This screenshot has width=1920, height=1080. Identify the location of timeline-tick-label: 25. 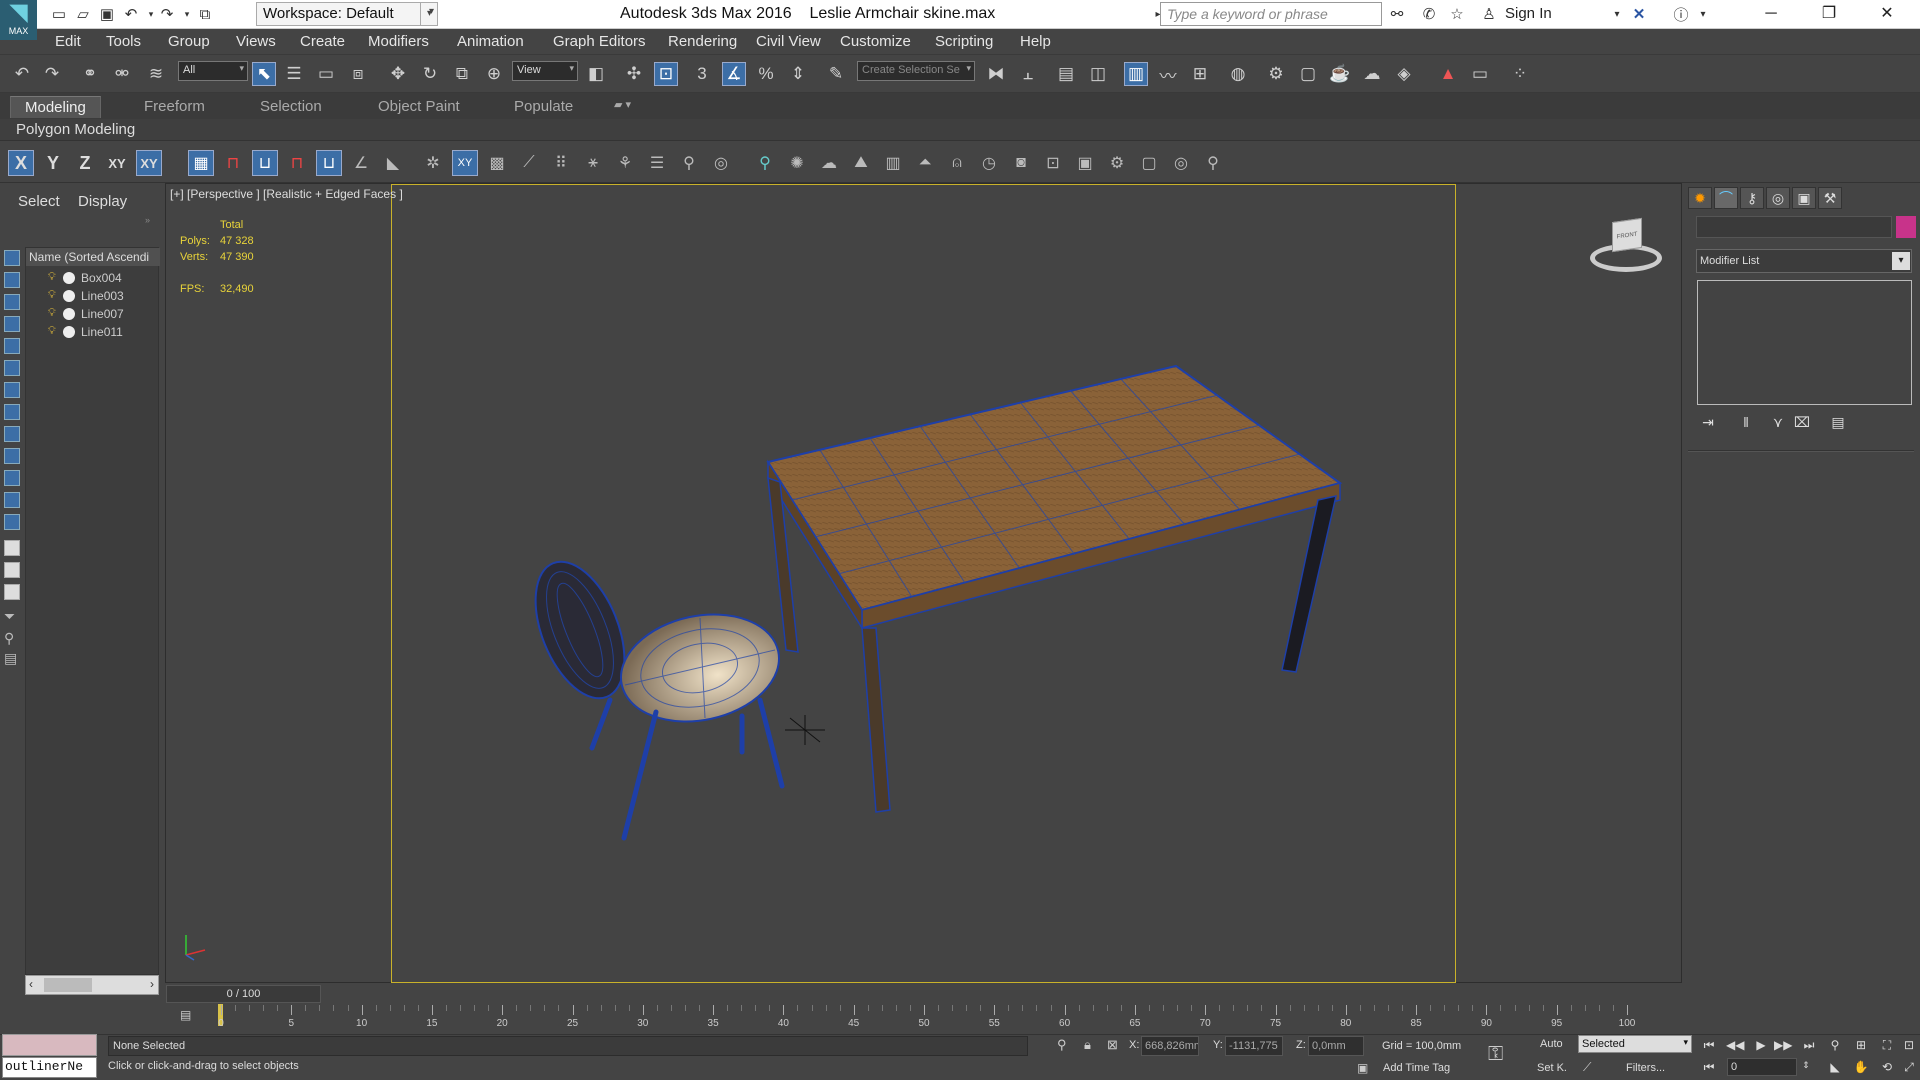
(572, 1023).